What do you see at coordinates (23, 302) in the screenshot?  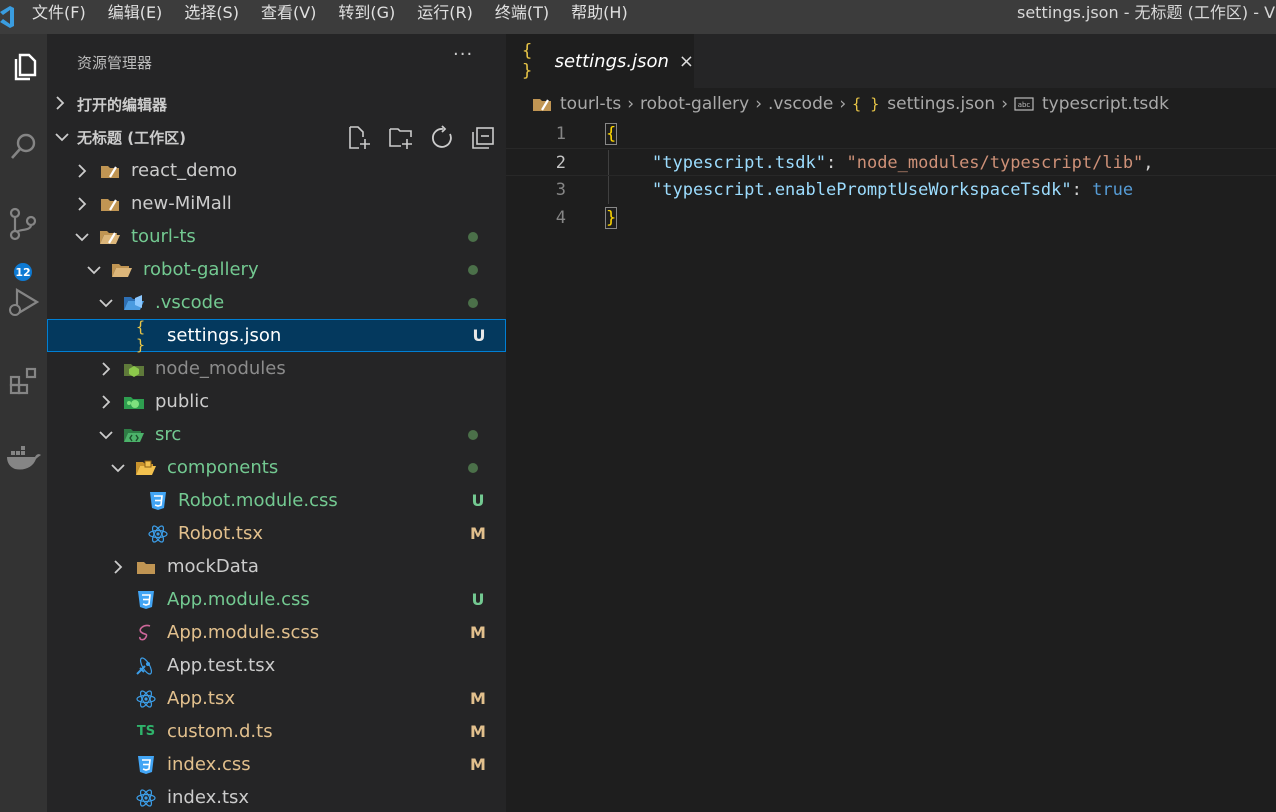 I see `activity-run-debug` at bounding box center [23, 302].